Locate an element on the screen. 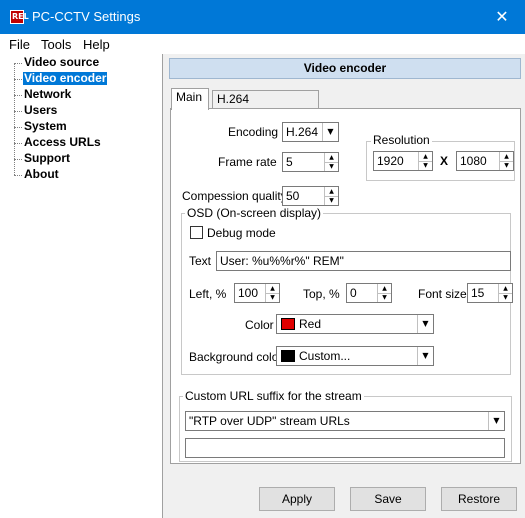  color-label: Color is located at coordinates (259, 325).